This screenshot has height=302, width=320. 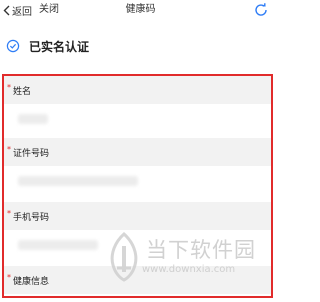 I want to click on field-header-id-number: * 证件号码, so click(x=137, y=152).